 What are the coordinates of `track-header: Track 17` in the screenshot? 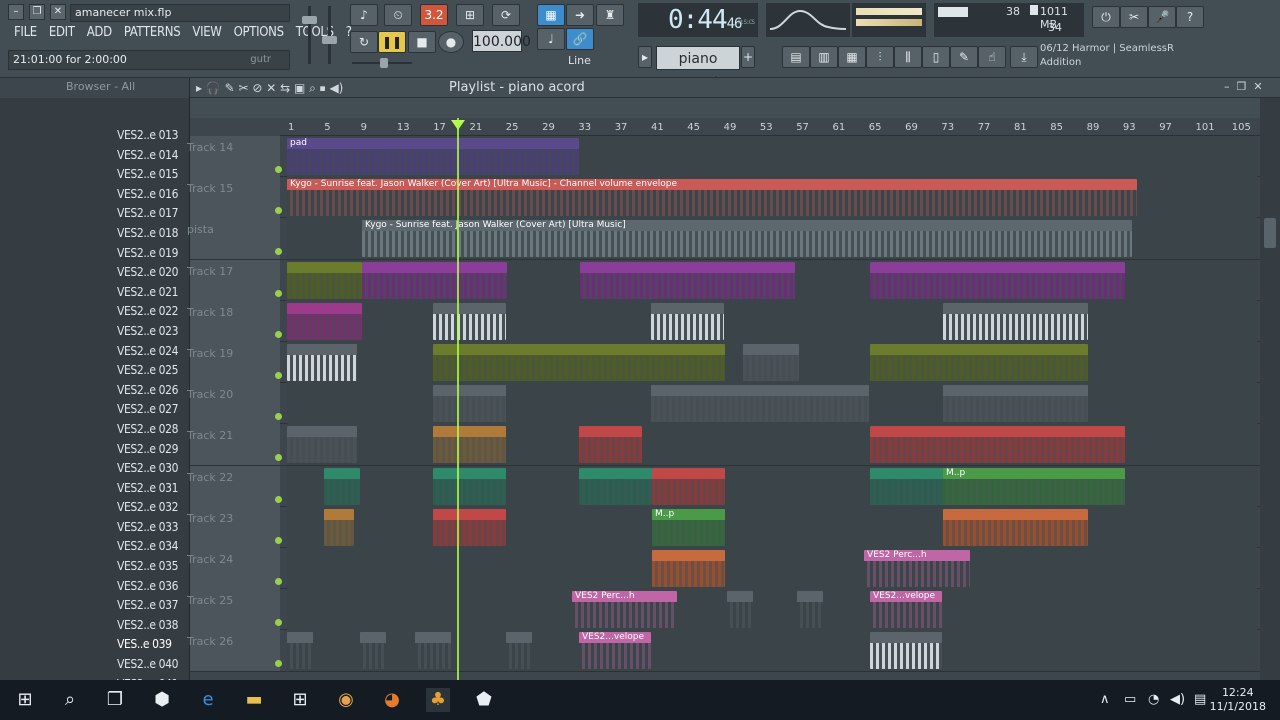 It's located at (234, 280).